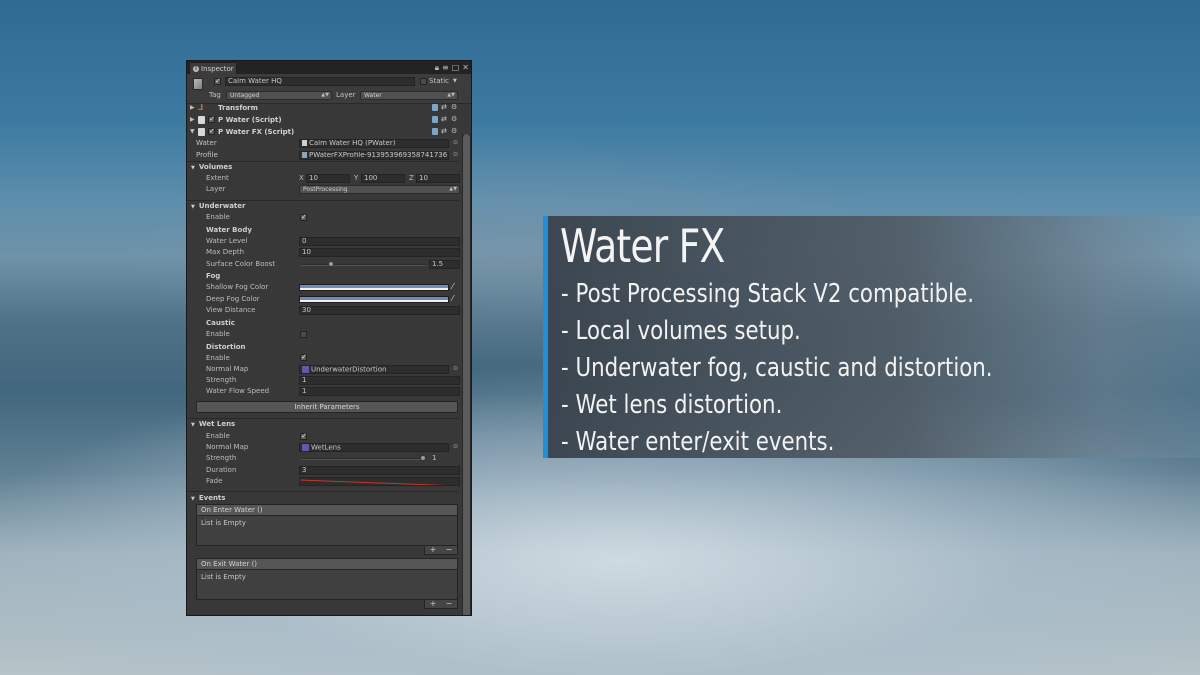  I want to click on feature-item: - Local volumes setup., so click(681, 331).